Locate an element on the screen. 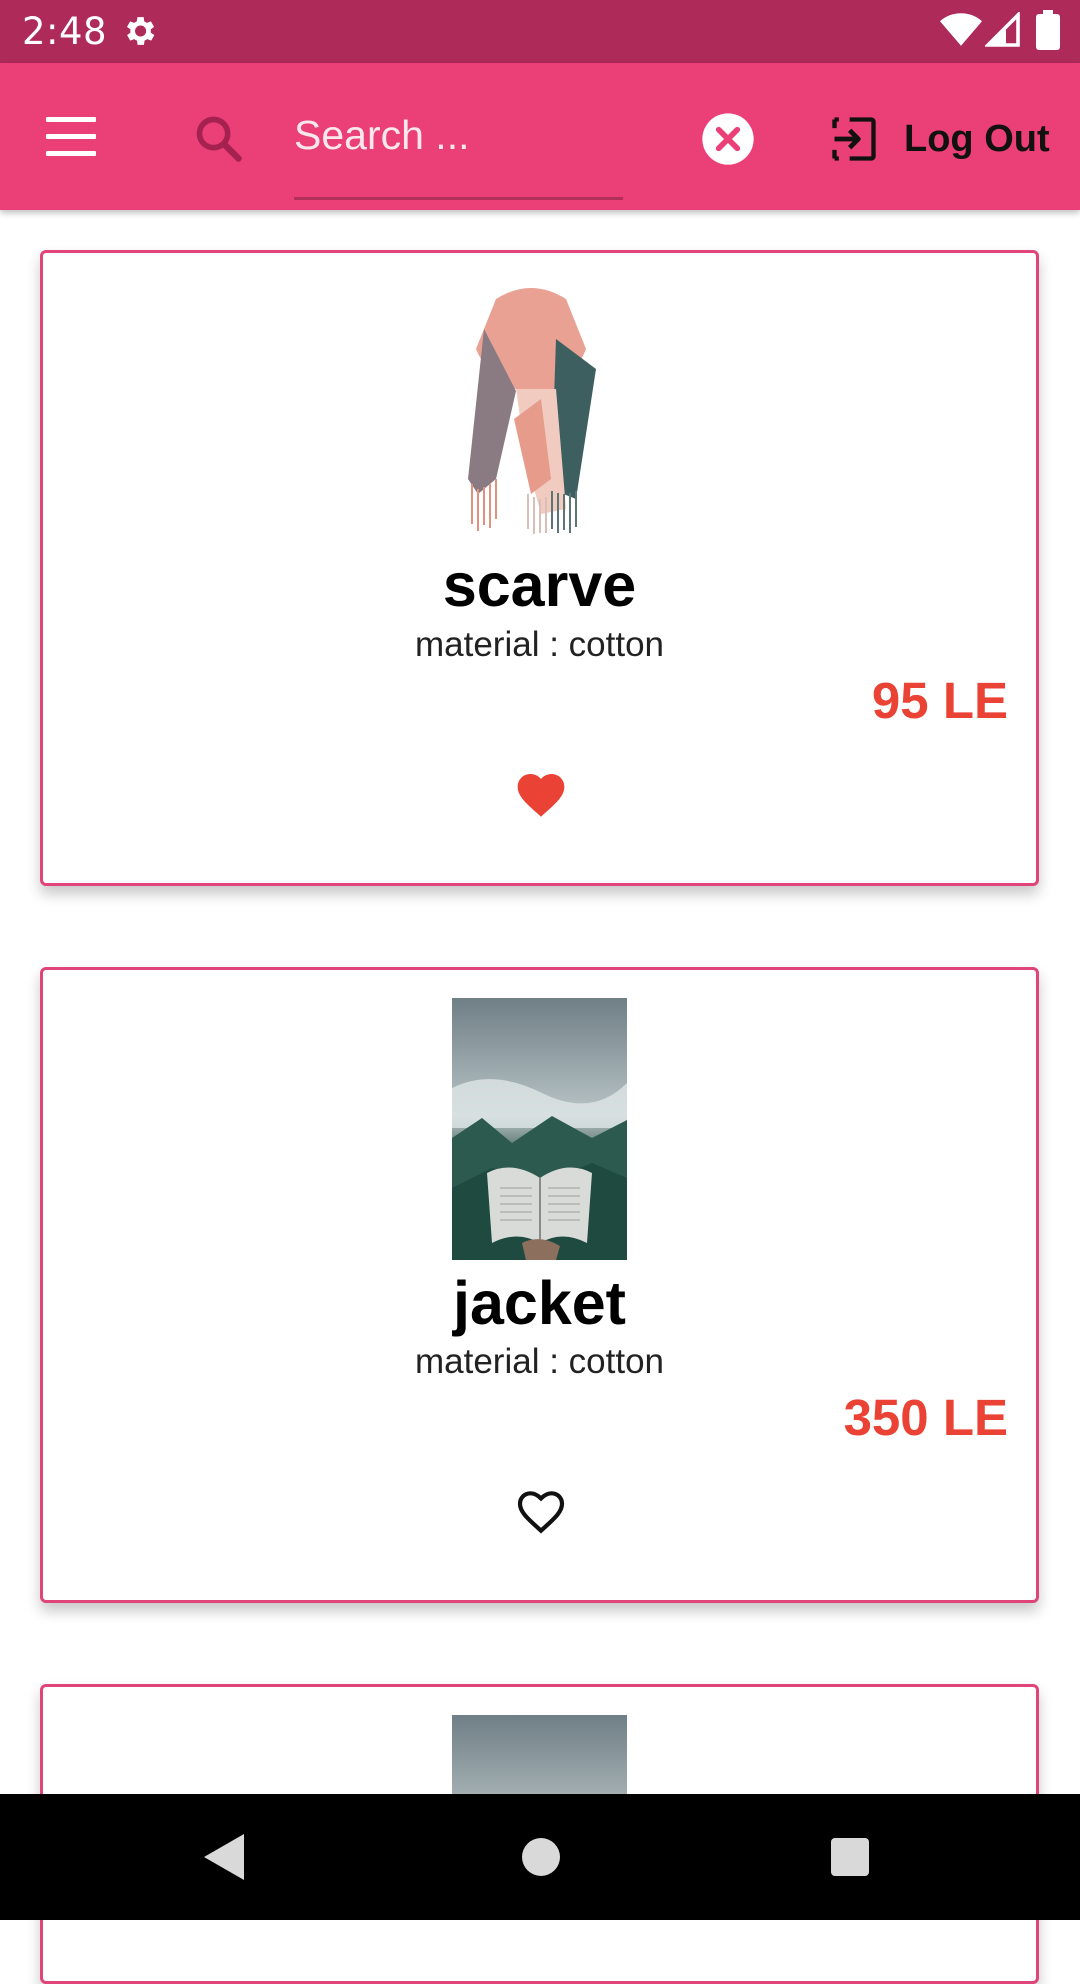 This screenshot has width=1080, height=1984. logout-button: Log Out is located at coordinates (939, 139).